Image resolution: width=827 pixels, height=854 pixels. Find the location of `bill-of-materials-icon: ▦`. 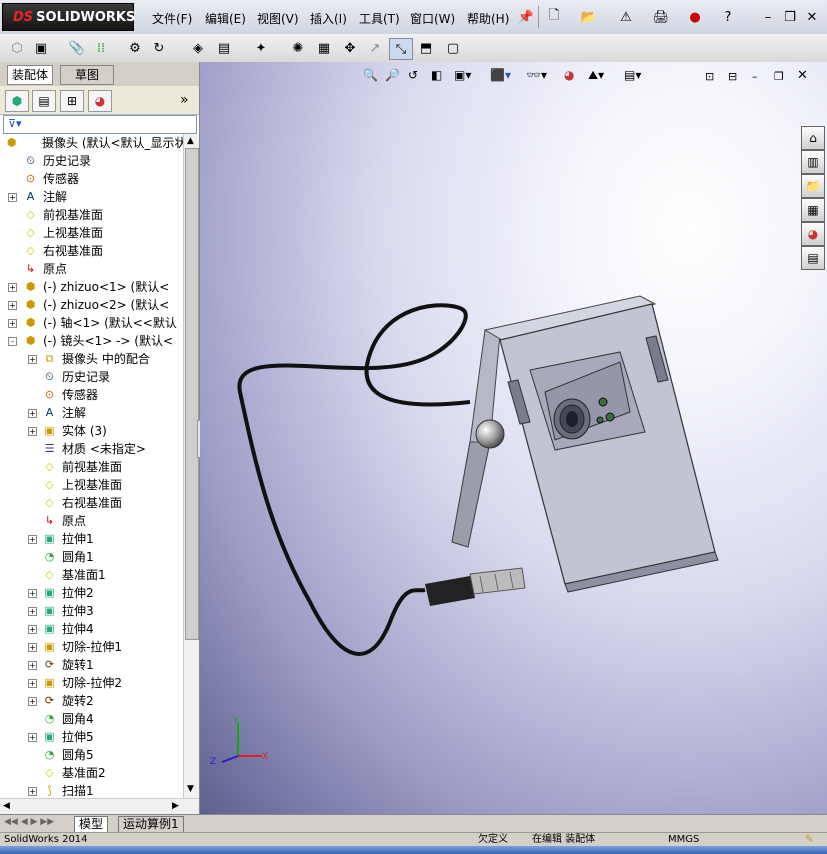

bill-of-materials-icon: ▦ is located at coordinates (324, 48).